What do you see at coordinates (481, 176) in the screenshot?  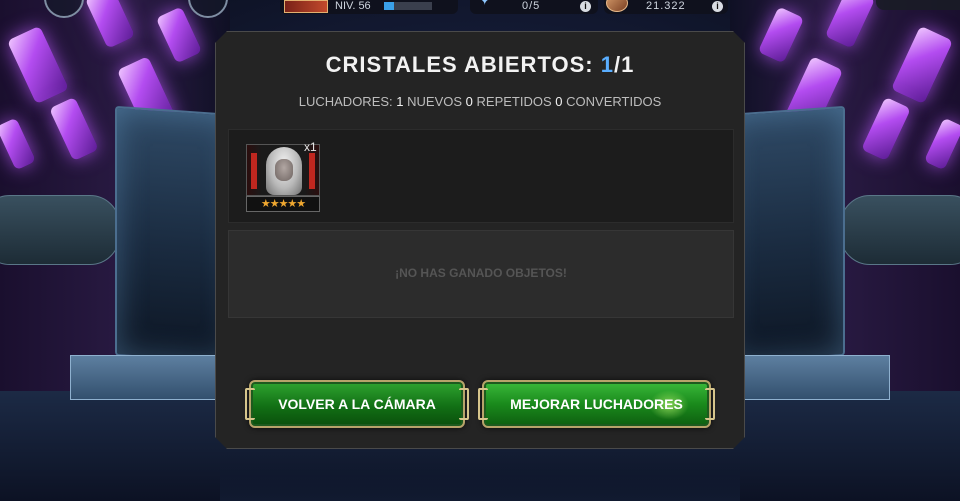 I see `fighters-panel: ★★★★★ x1` at bounding box center [481, 176].